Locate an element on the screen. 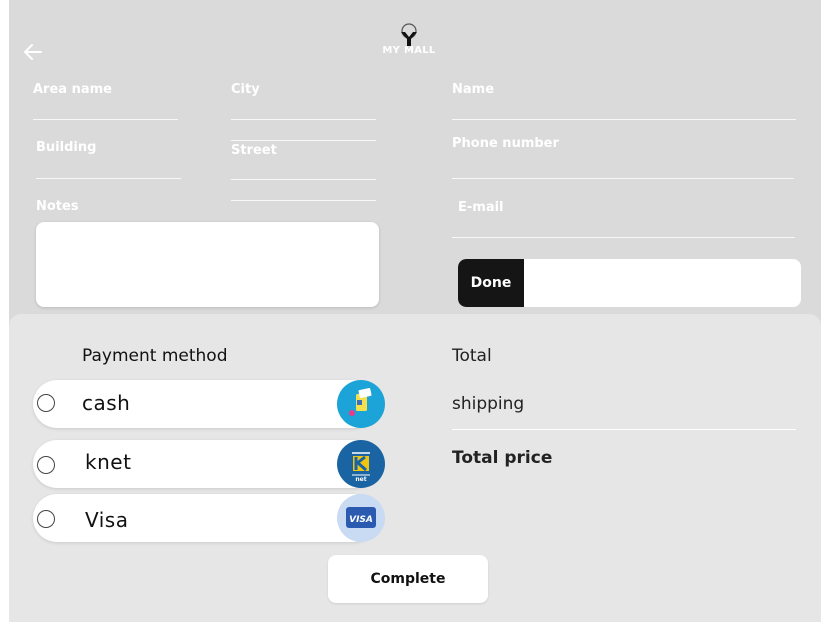 This screenshot has width=830, height=634. area-name-label: Area name is located at coordinates (72, 89).